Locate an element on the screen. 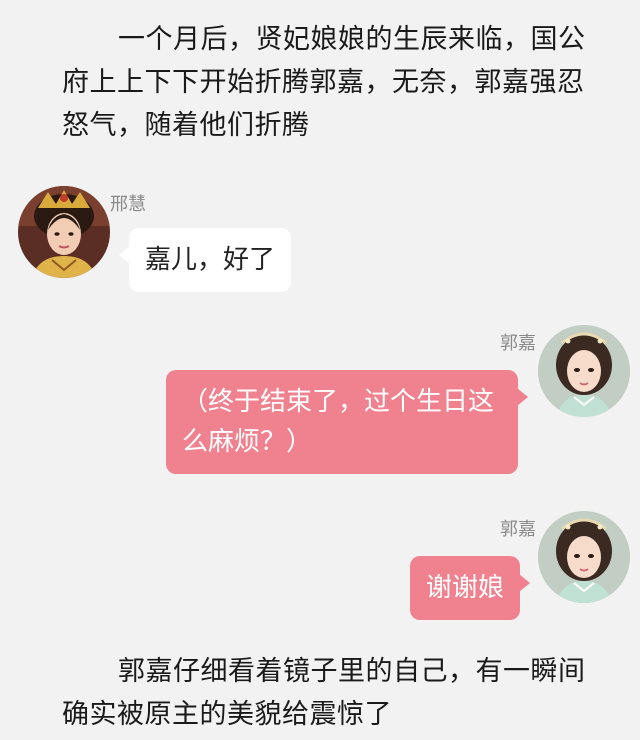 This screenshot has height=740, width=640. avatar-xinghui is located at coordinates (64, 232).